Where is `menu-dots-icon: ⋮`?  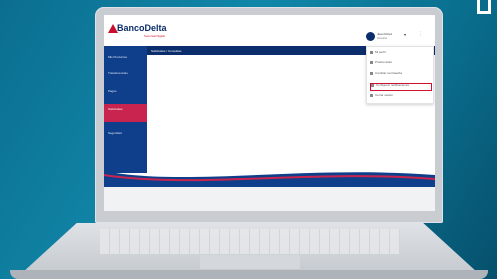
menu-dots-icon: ⋮ is located at coordinates (420, 34).